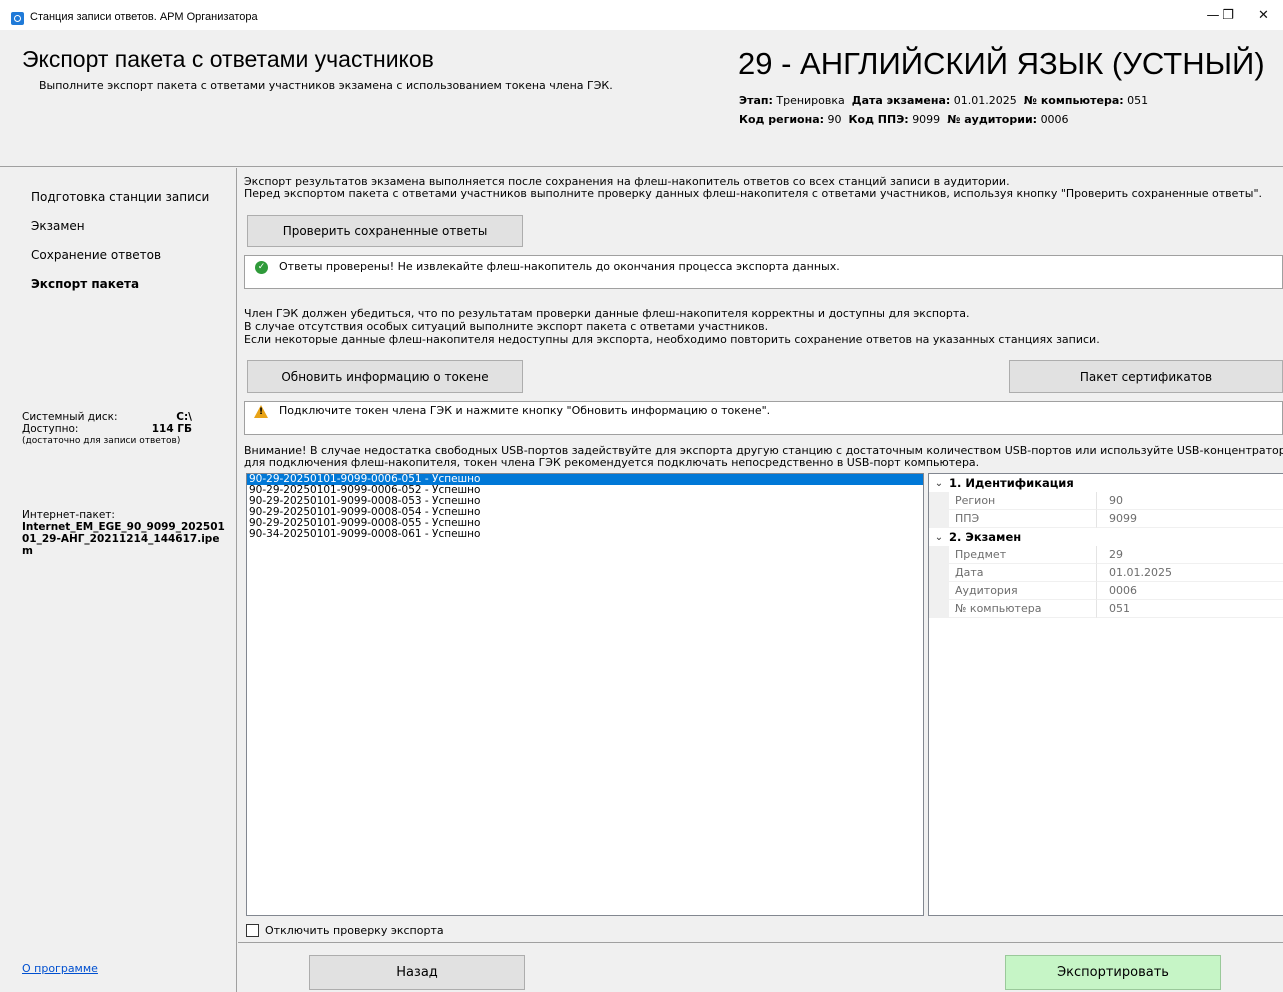 Image resolution: width=1283 pixels, height=992 pixels. Describe the element at coordinates (760, 967) in the screenshot. I see `bottom-bar: Назад Экспортировать` at that location.